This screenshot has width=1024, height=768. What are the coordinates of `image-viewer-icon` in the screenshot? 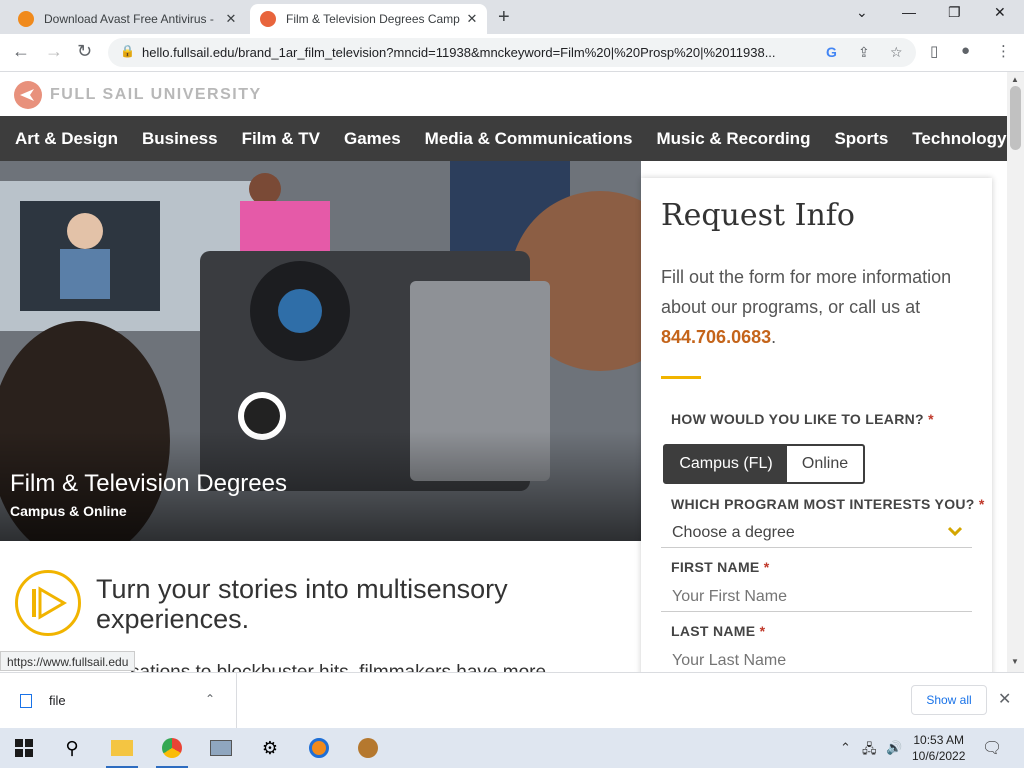 It's located at (221, 748).